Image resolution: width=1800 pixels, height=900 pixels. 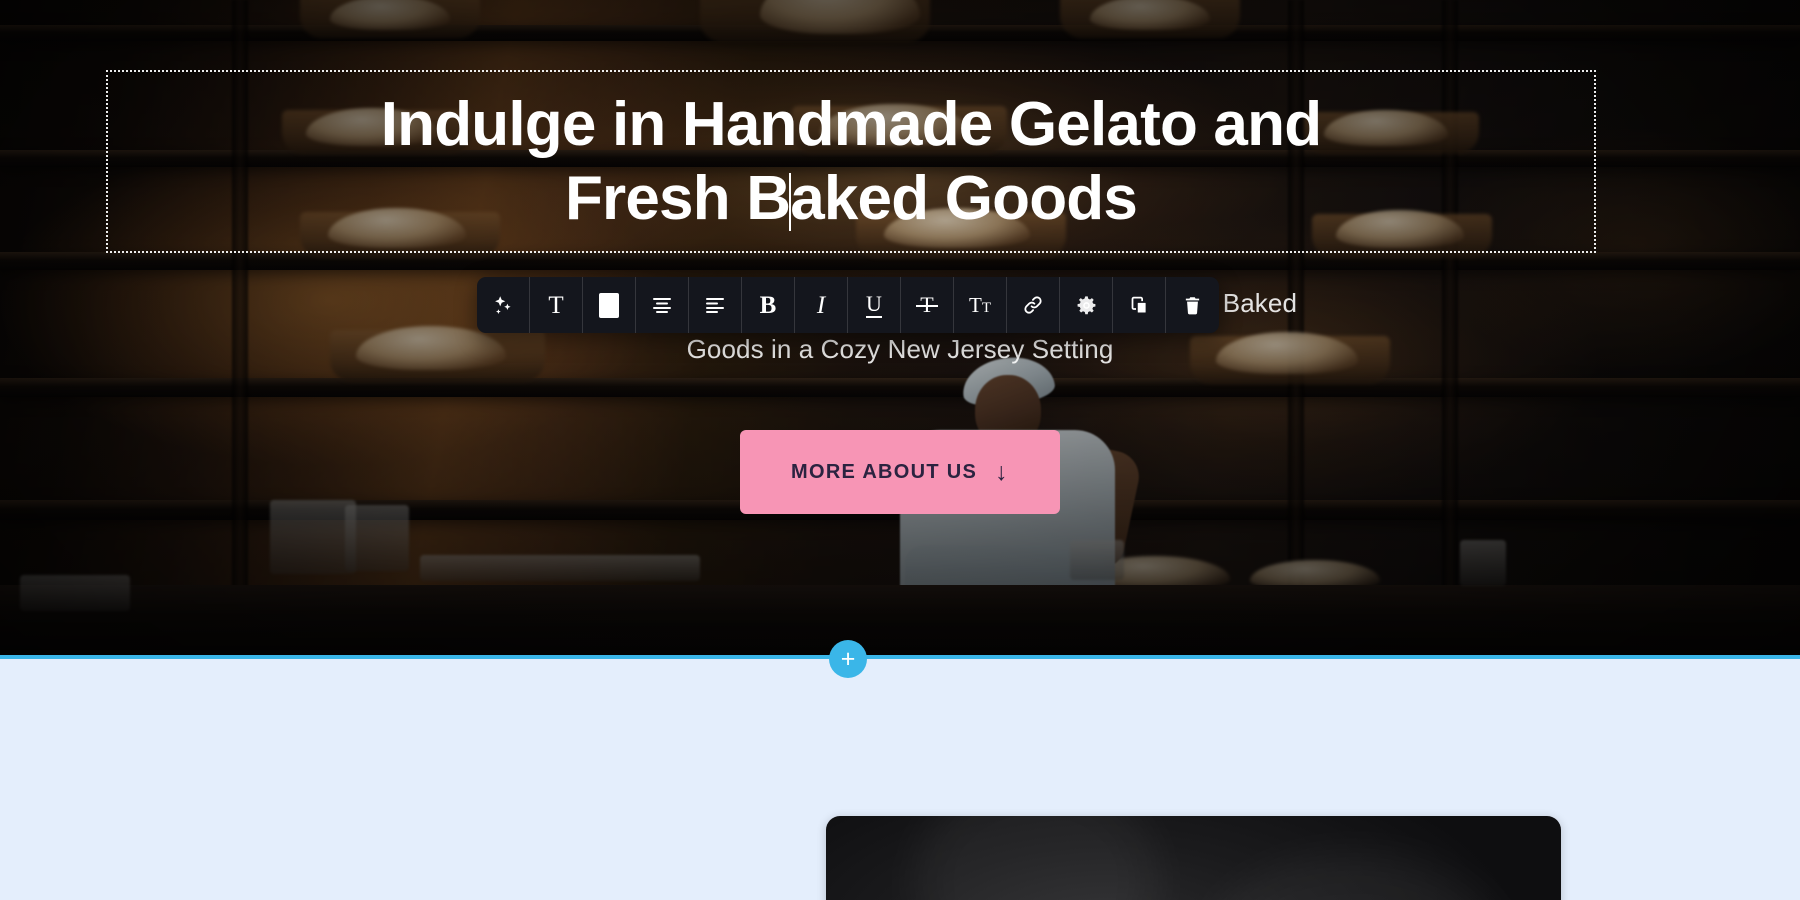 I want to click on link-icon, so click(x=1033, y=305).